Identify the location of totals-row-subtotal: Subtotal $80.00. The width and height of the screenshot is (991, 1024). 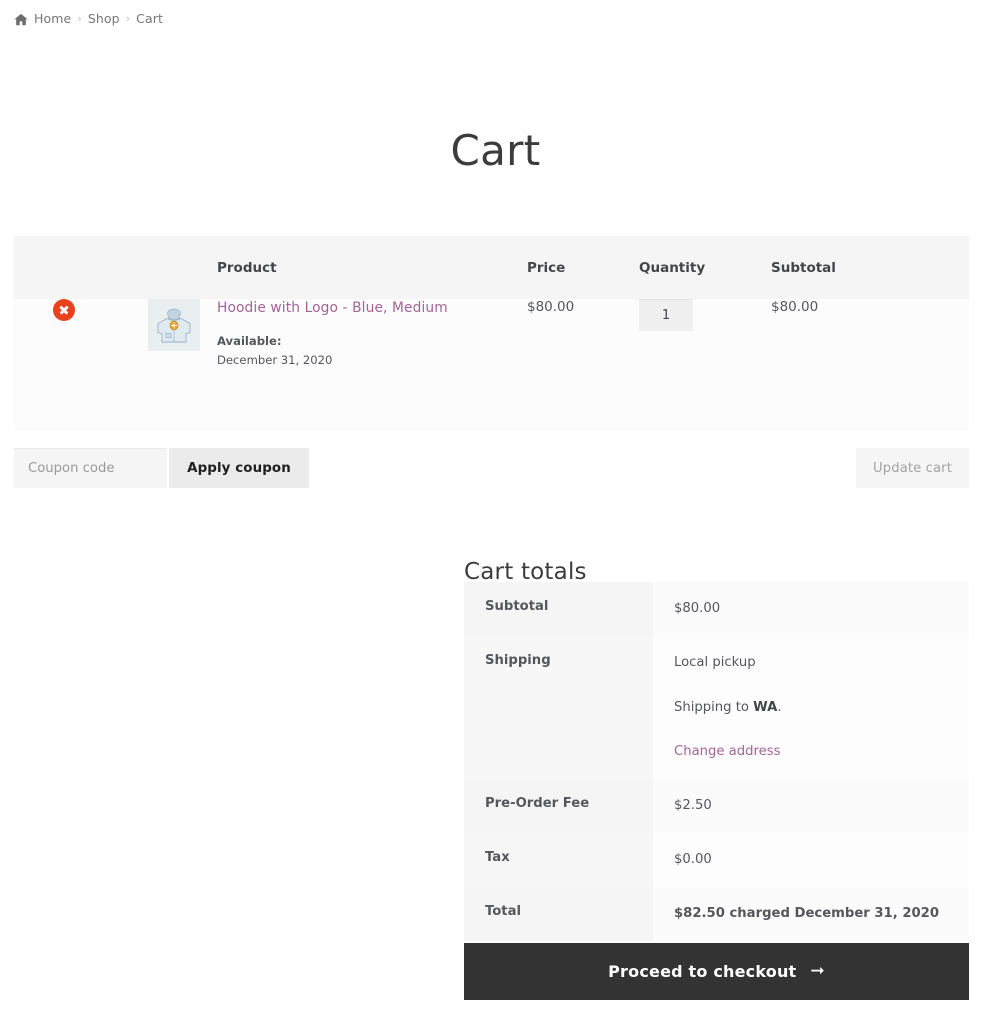
(716, 609).